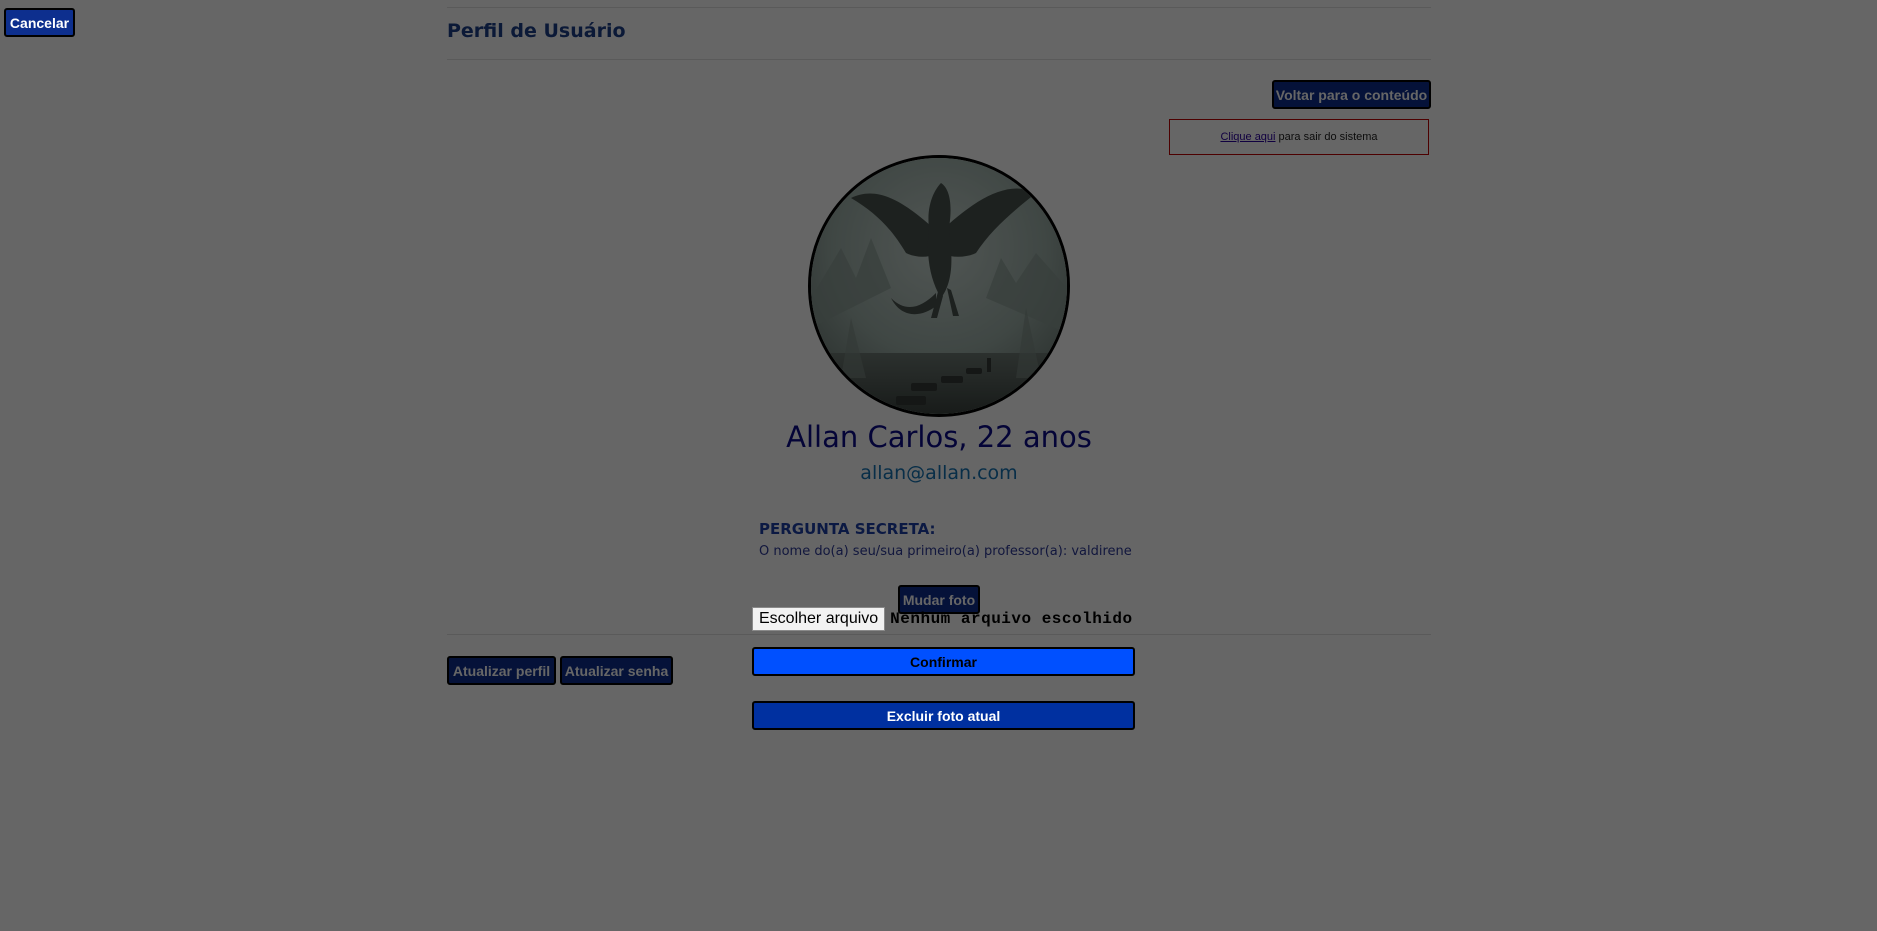  What do you see at coordinates (939, 7) in the screenshot?
I see `top-divider` at bounding box center [939, 7].